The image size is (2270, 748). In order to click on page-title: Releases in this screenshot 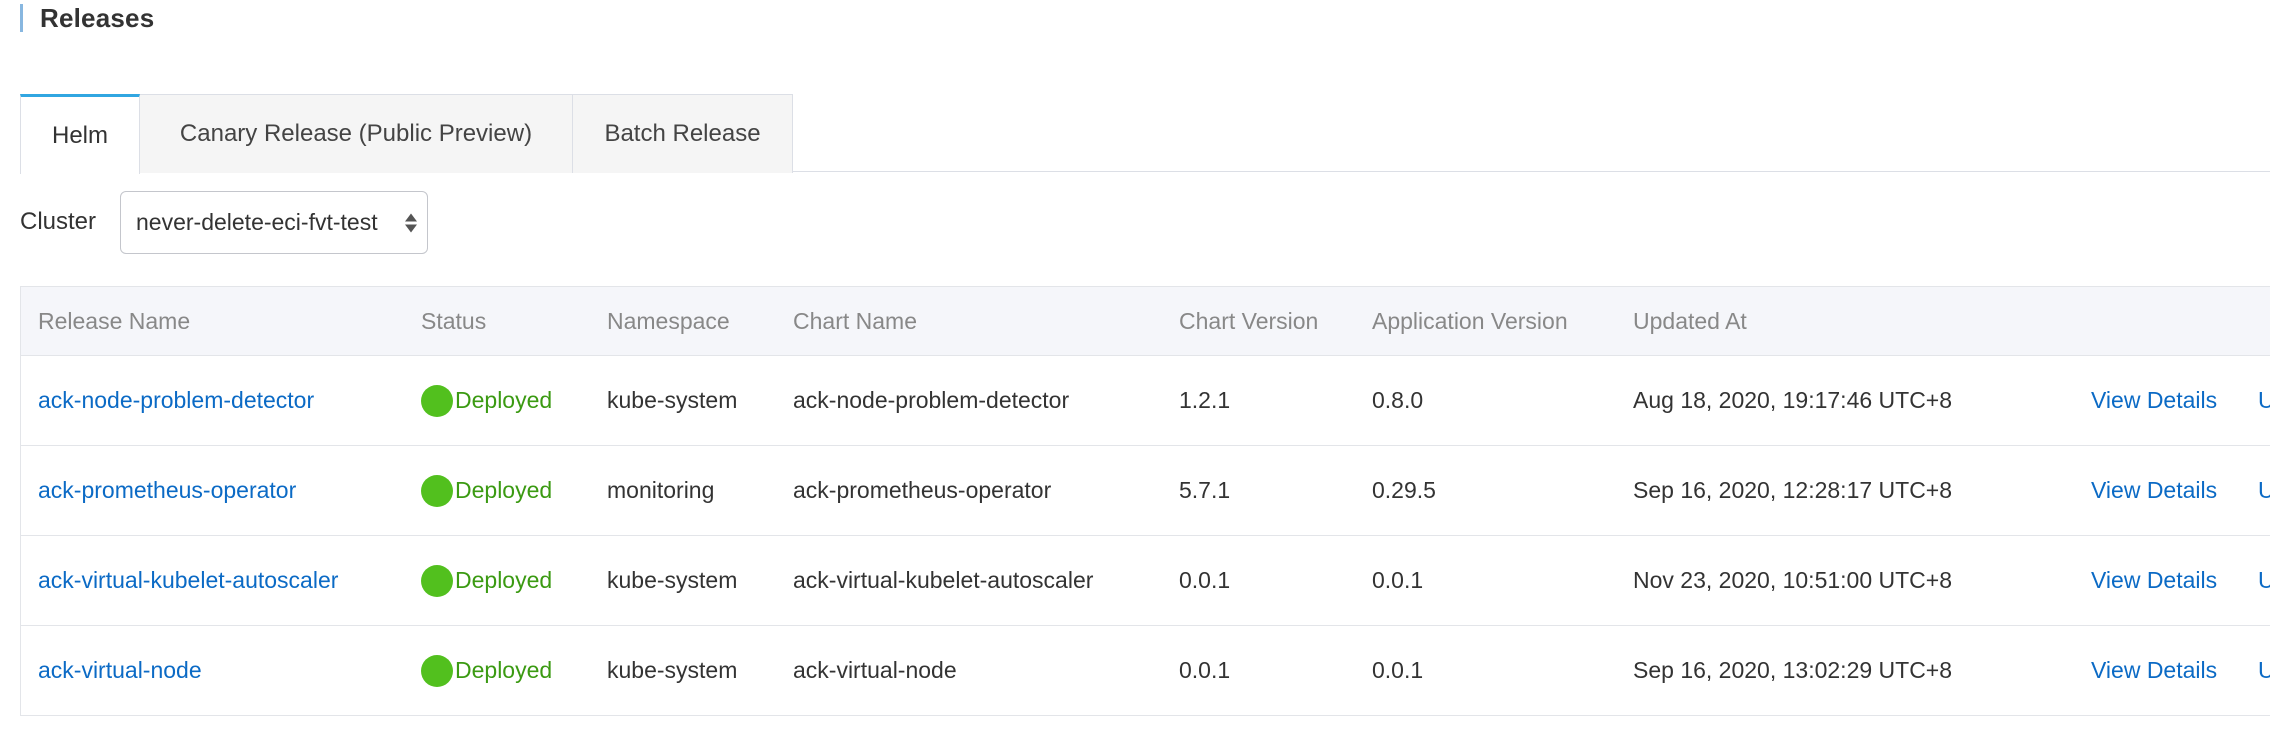, I will do `click(97, 17)`.